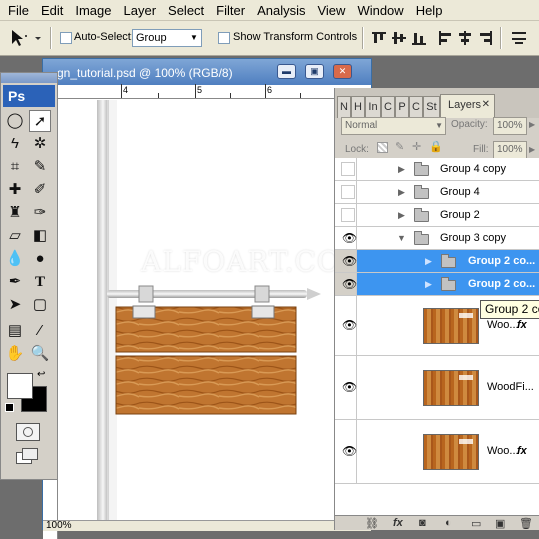 This screenshot has height=539, width=539. What do you see at coordinates (20, 386) in the screenshot?
I see `foreground-color-swatch` at bounding box center [20, 386].